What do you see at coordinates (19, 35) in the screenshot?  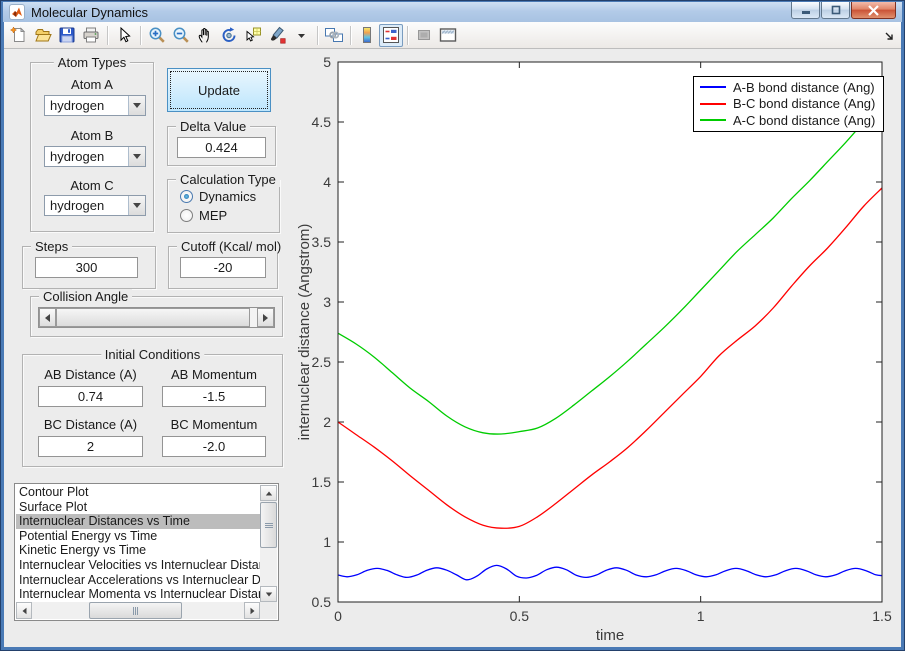 I see `new-file-button` at bounding box center [19, 35].